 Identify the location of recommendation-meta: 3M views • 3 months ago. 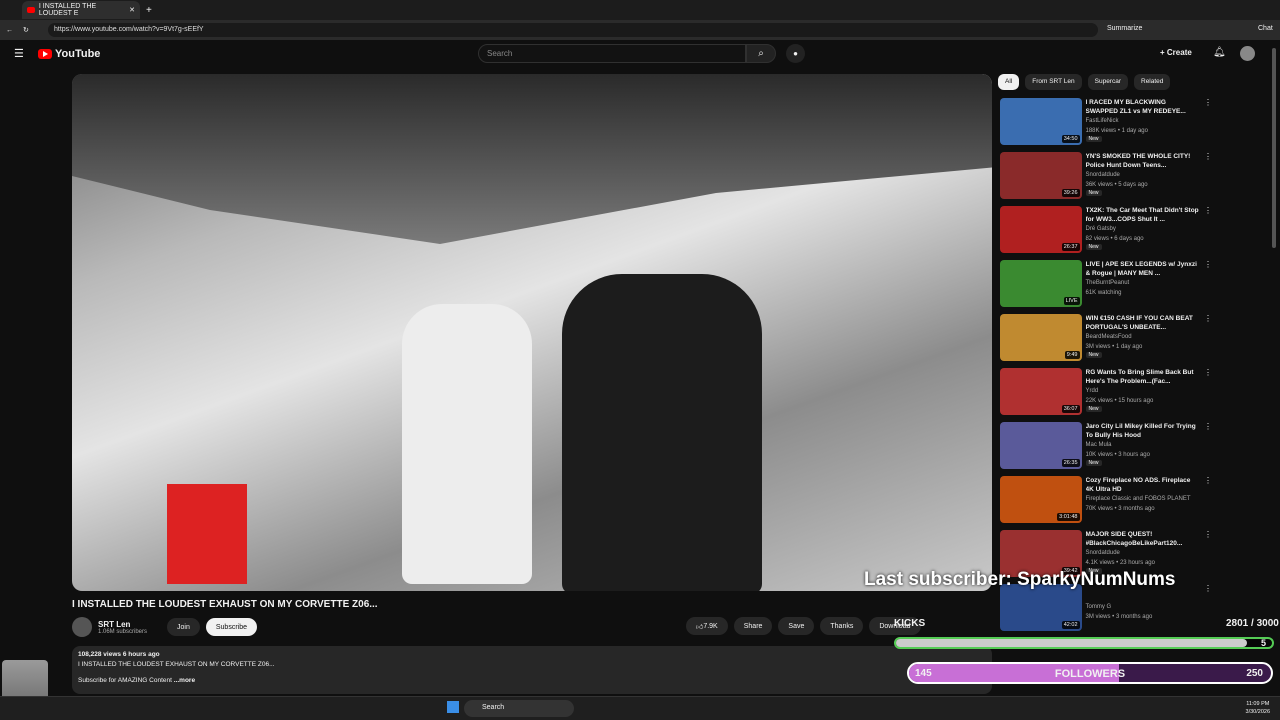
(1119, 617).